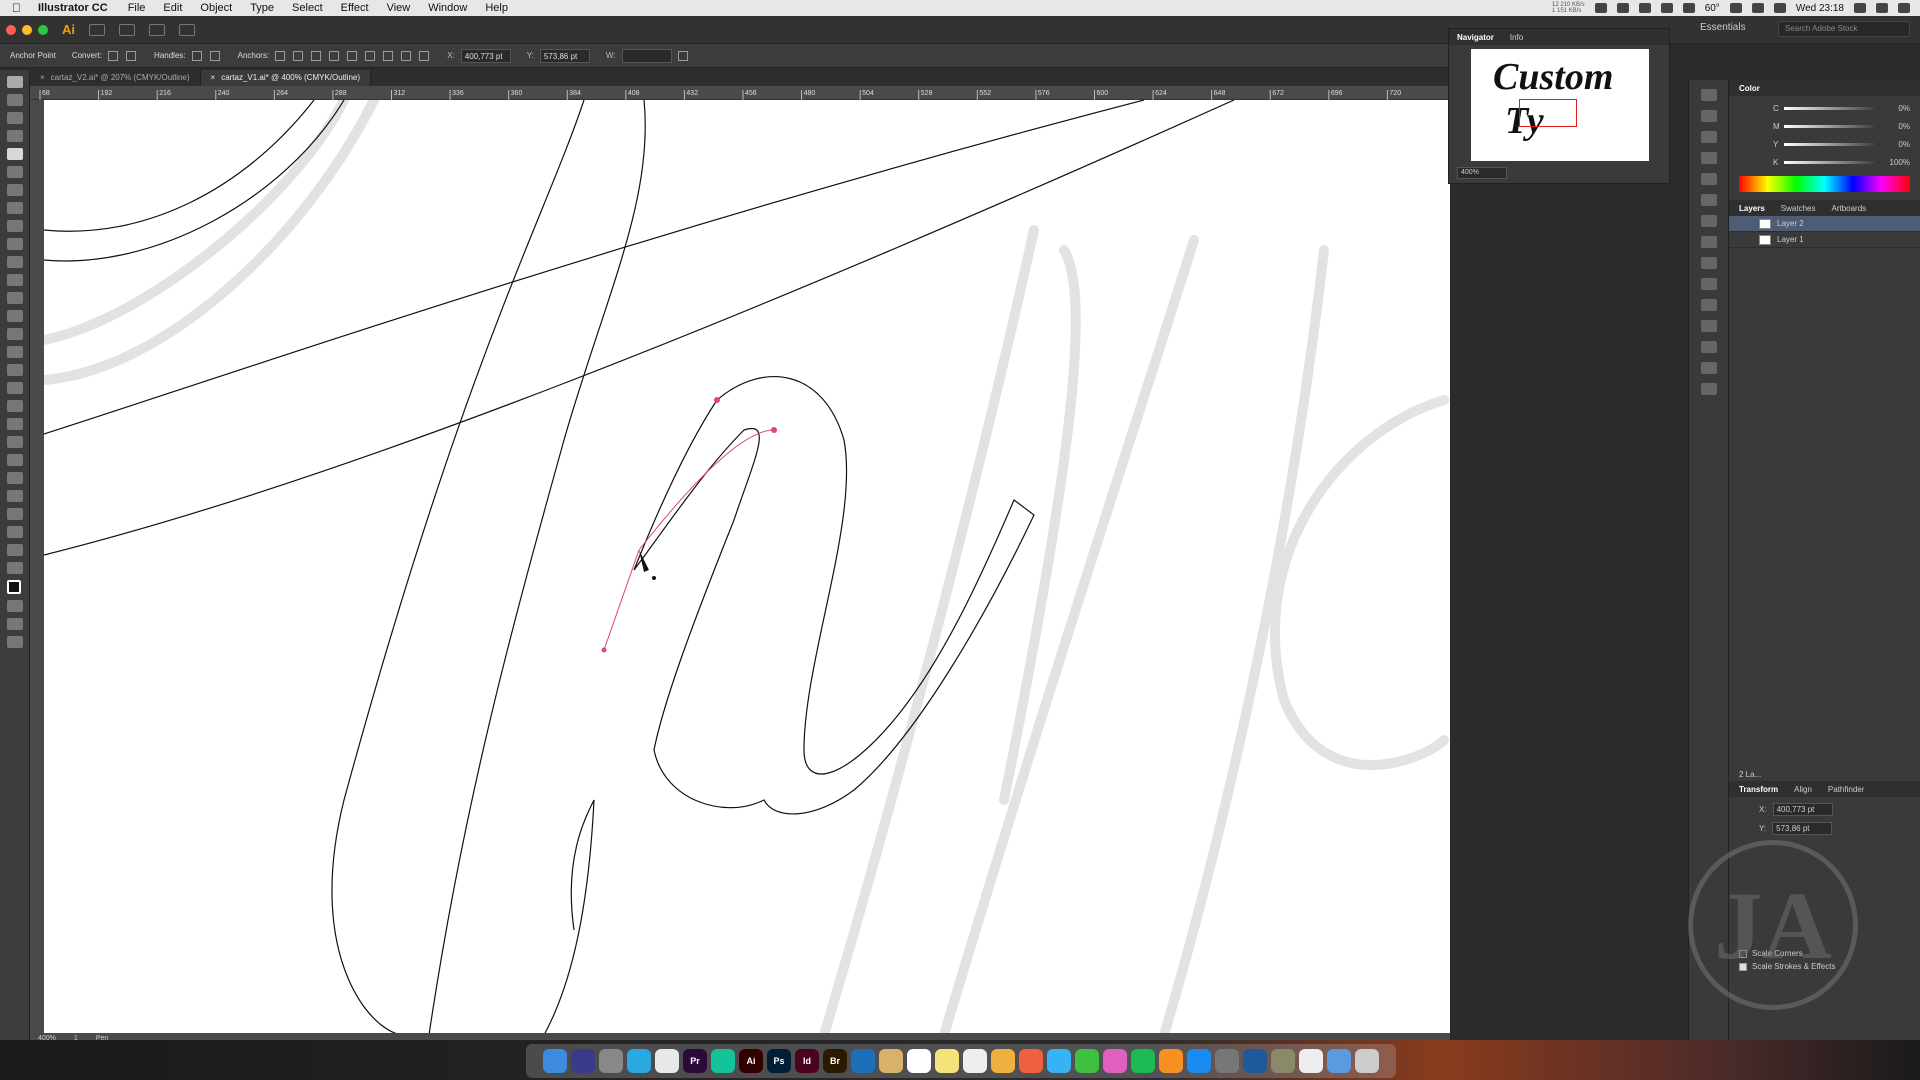 The height and width of the screenshot is (1080, 1920). What do you see at coordinates (1548, 113) in the screenshot?
I see `view-box` at bounding box center [1548, 113].